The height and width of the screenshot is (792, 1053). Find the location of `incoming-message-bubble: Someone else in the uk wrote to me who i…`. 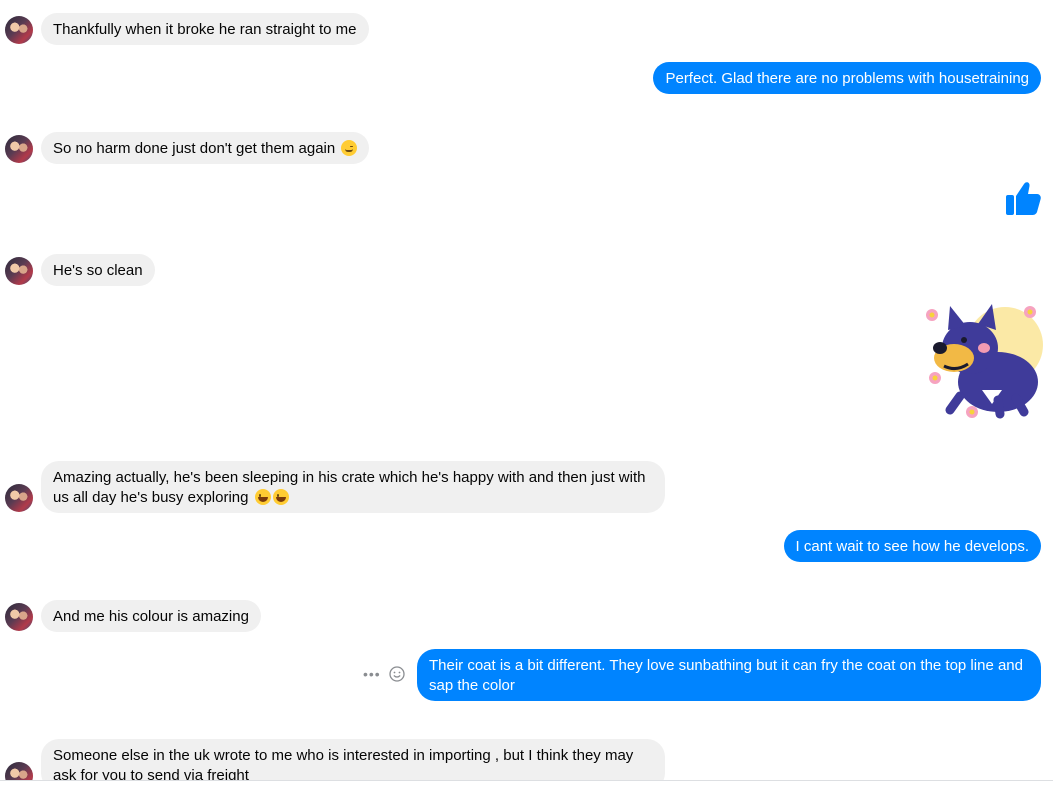

incoming-message-bubble: Someone else in the uk wrote to me who i… is located at coordinates (353, 759).